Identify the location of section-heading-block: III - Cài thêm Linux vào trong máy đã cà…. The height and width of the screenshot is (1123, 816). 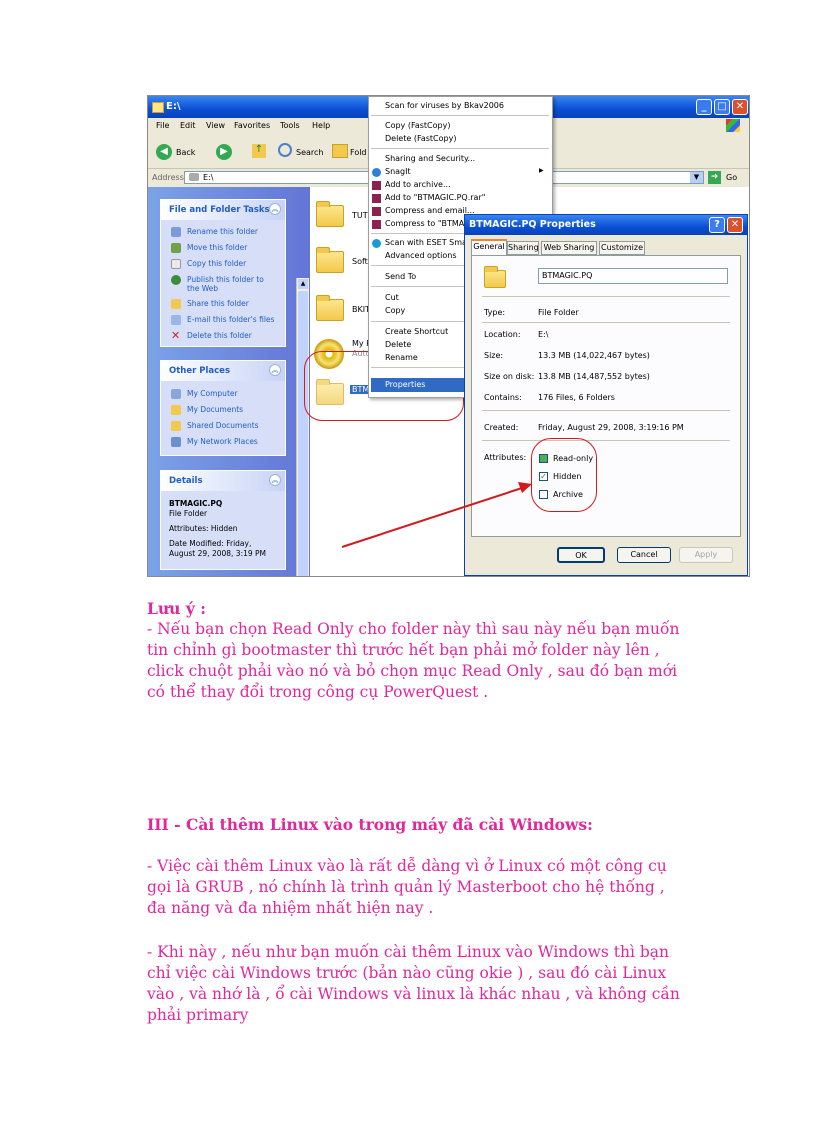
(417, 824).